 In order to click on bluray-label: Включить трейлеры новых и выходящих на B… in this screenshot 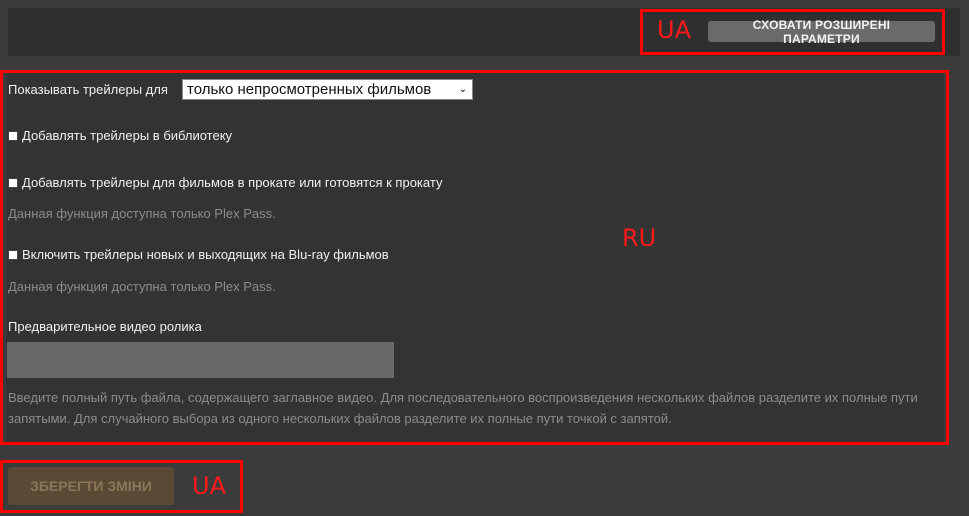, I will do `click(205, 254)`.